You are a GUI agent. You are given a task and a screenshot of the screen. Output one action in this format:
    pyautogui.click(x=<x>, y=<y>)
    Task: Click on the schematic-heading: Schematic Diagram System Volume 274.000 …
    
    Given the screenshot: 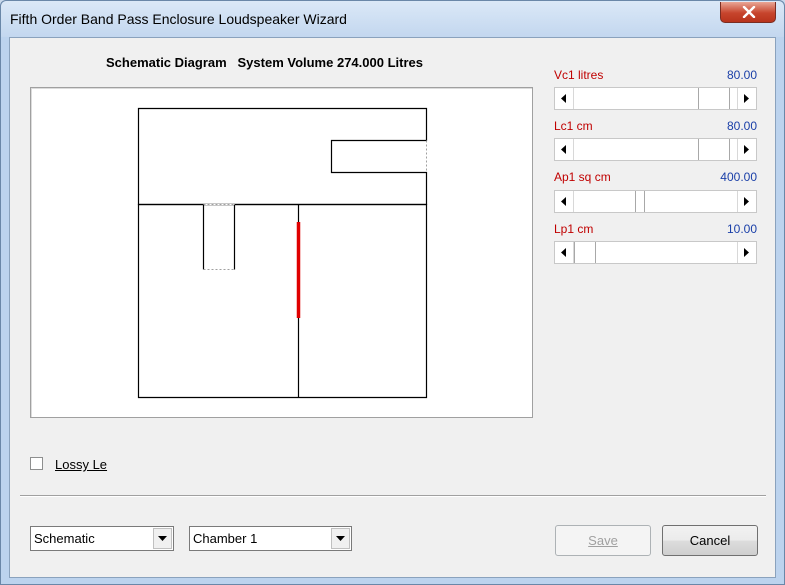 What is the action you would take?
    pyautogui.click(x=264, y=62)
    